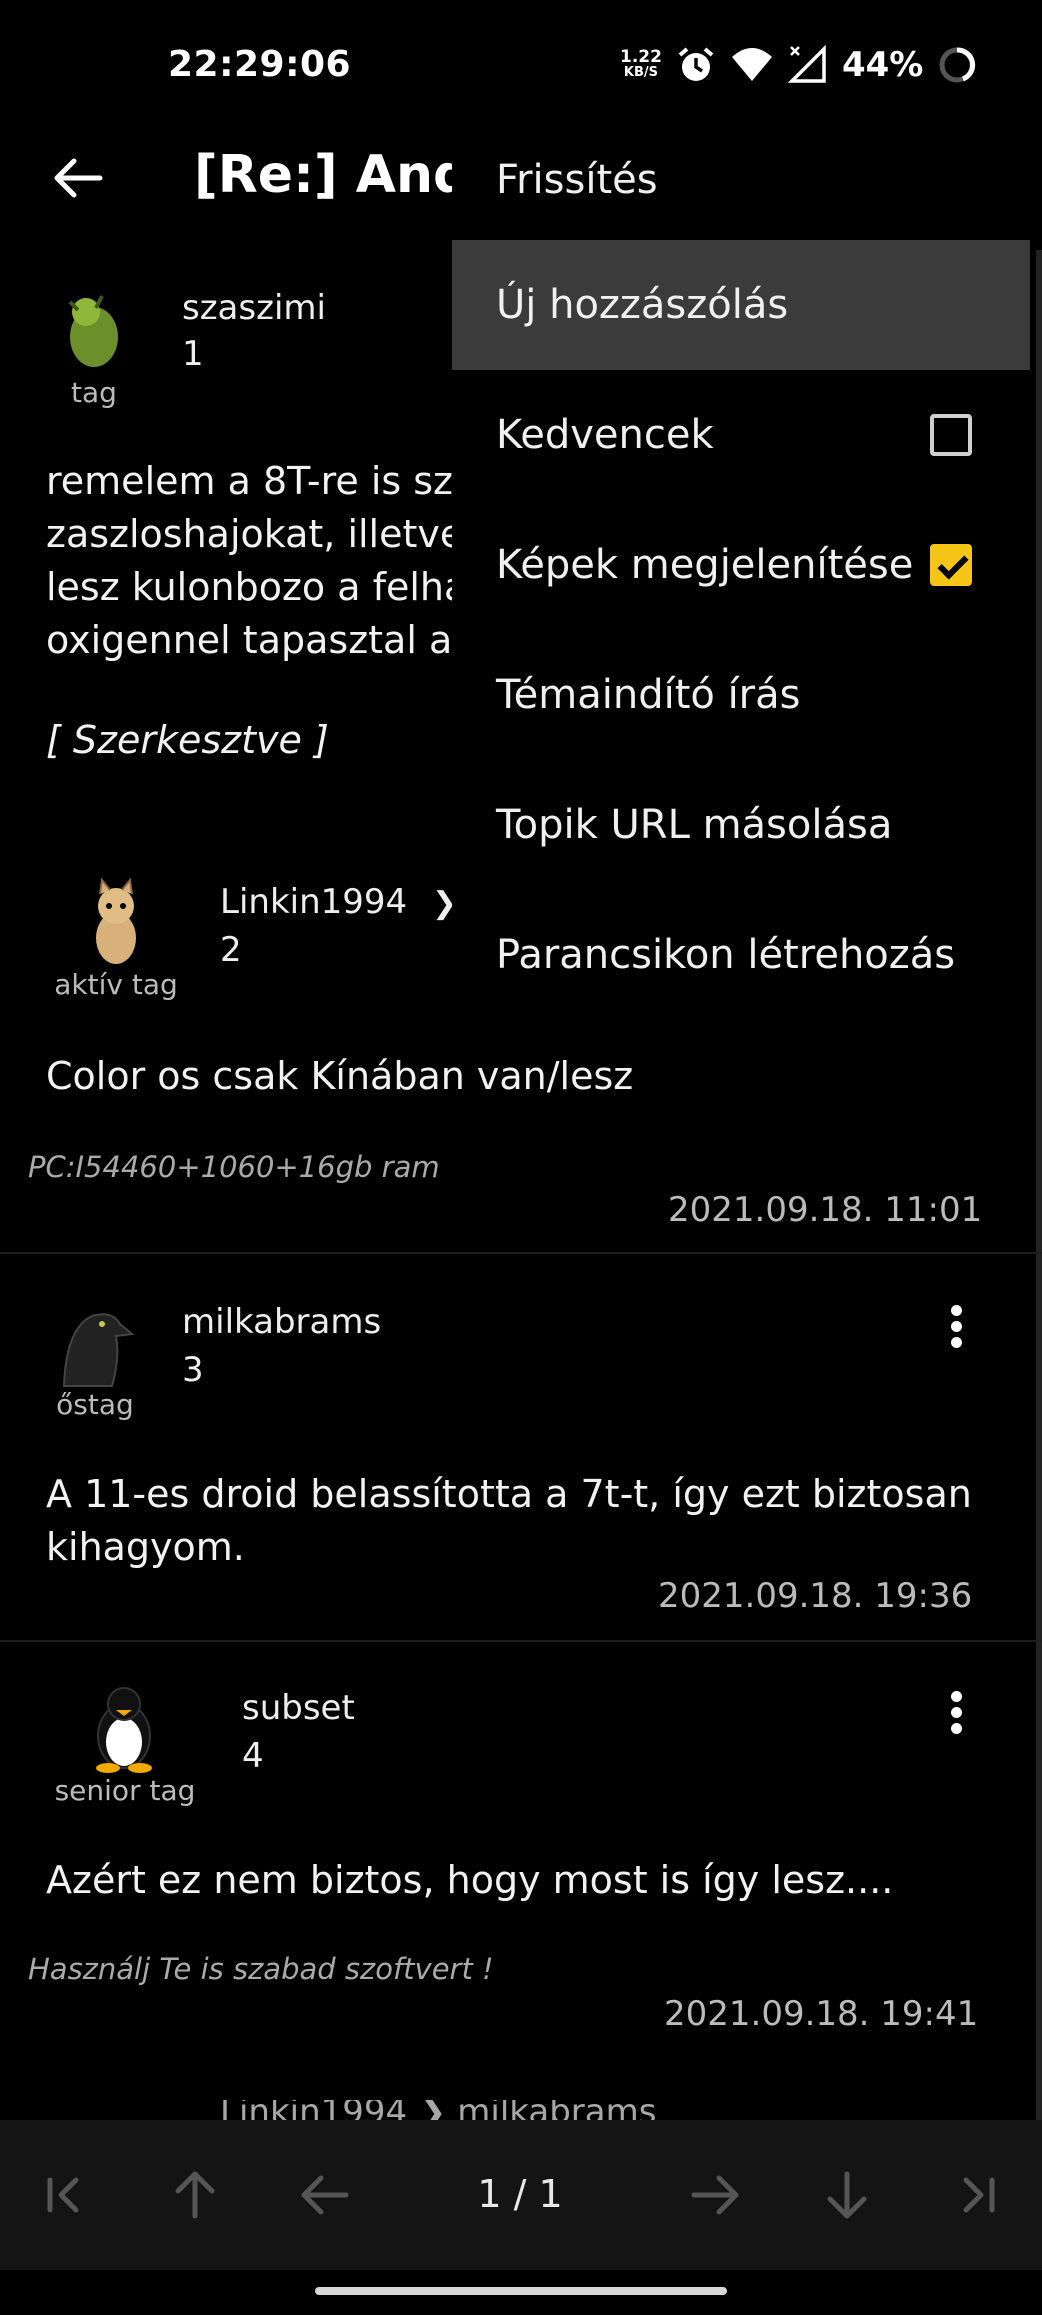 Image resolution: width=1042 pixels, height=2315 pixels. Describe the element at coordinates (193, 354) in the screenshot. I see `post-number: 1` at that location.